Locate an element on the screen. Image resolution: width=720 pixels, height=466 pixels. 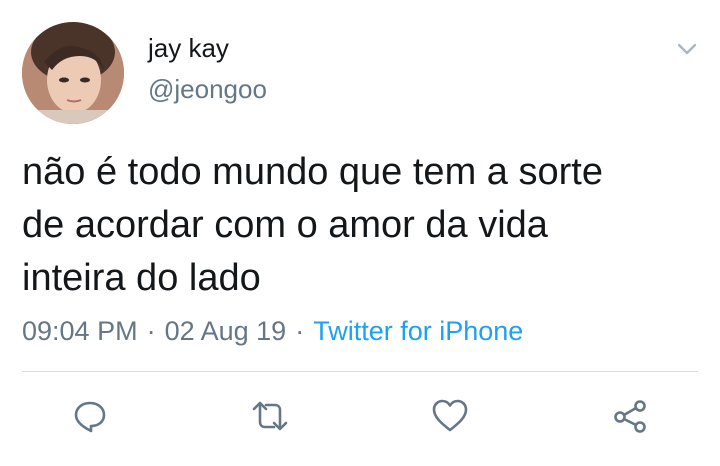
tweet-source-link: Twitter for iPhone is located at coordinates (418, 331).